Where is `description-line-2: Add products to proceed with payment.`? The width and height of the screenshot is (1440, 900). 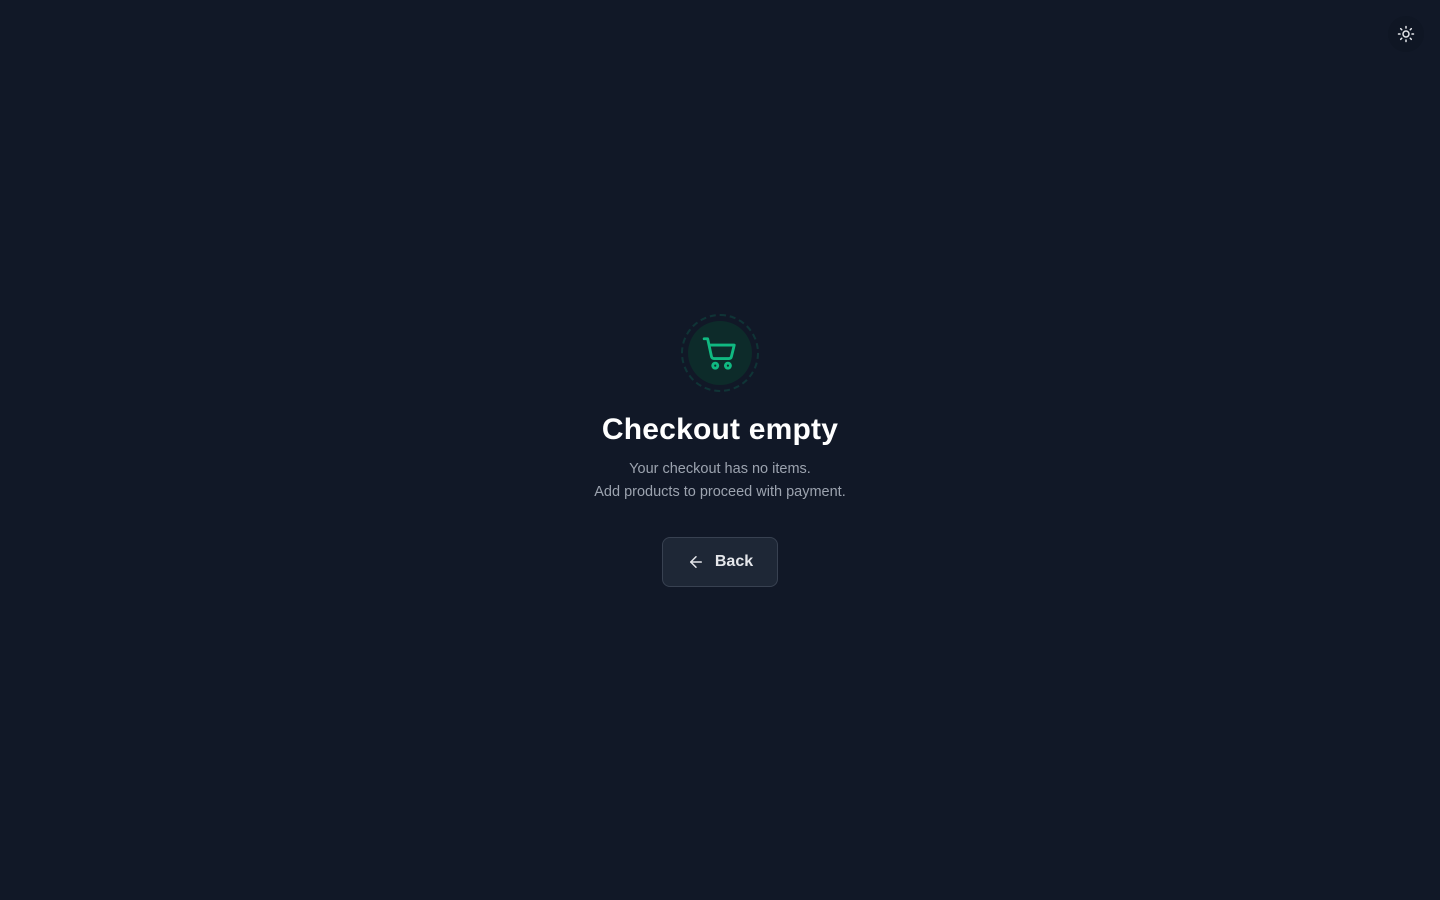 description-line-2: Add products to proceed with payment. is located at coordinates (720, 492).